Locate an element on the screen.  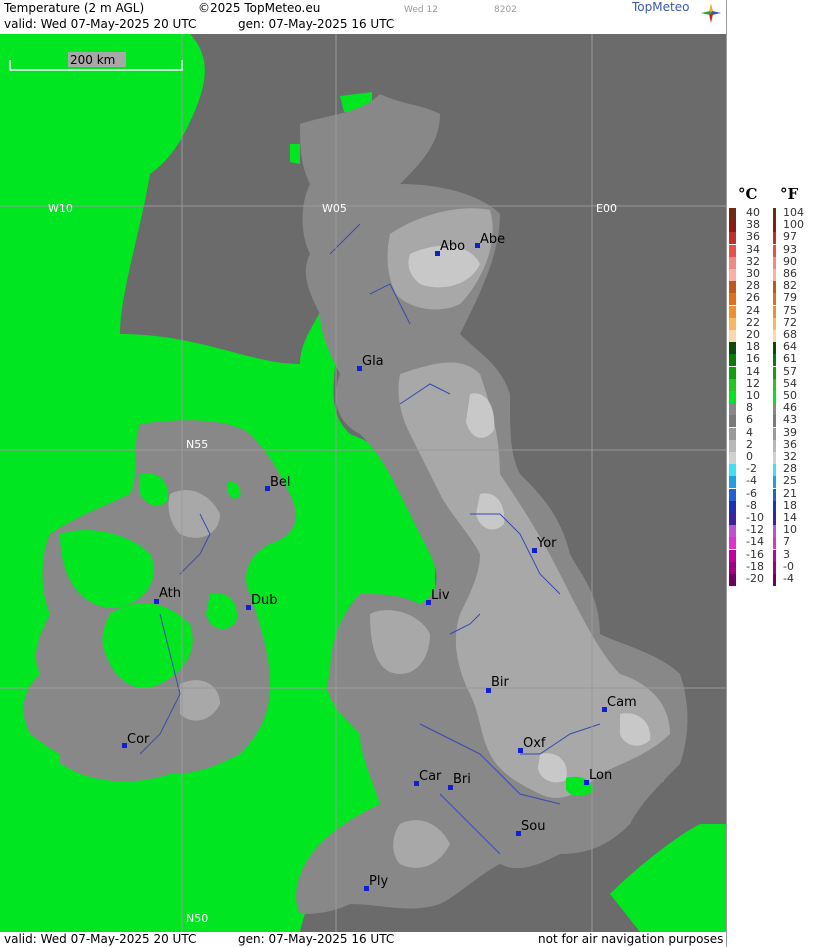
legend-label-c: 40 is located at coordinates (753, 212).